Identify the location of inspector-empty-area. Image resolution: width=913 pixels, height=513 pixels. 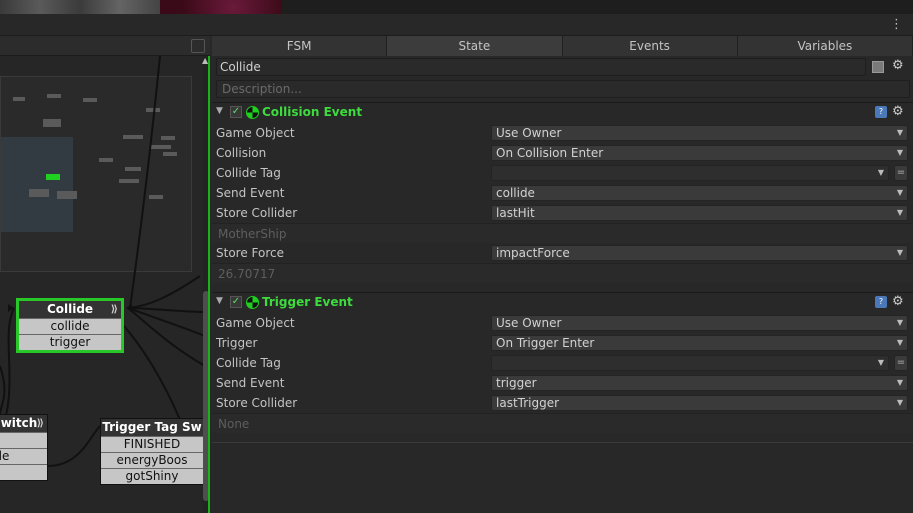
(562, 477).